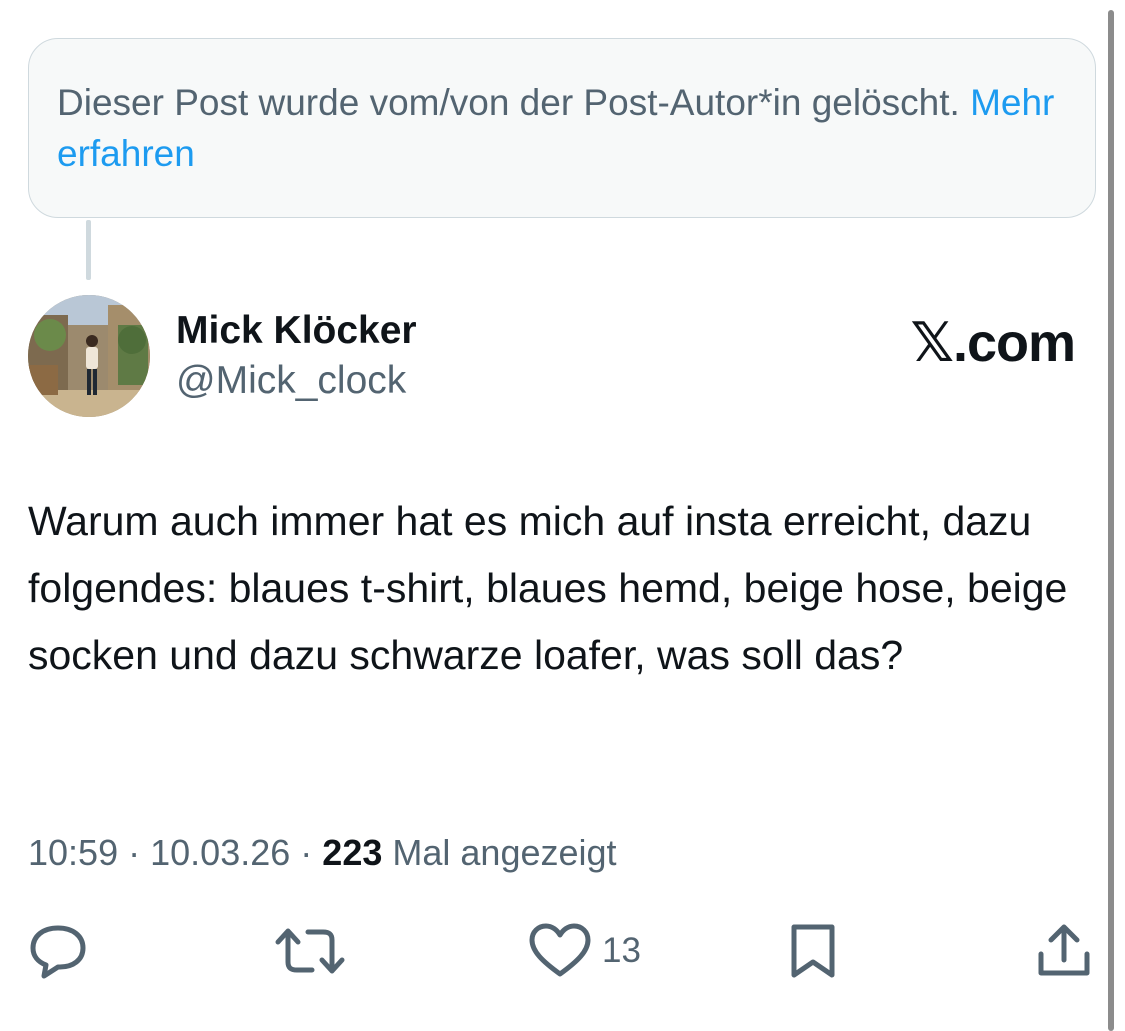  I want to click on views-count: 223, so click(352, 852).